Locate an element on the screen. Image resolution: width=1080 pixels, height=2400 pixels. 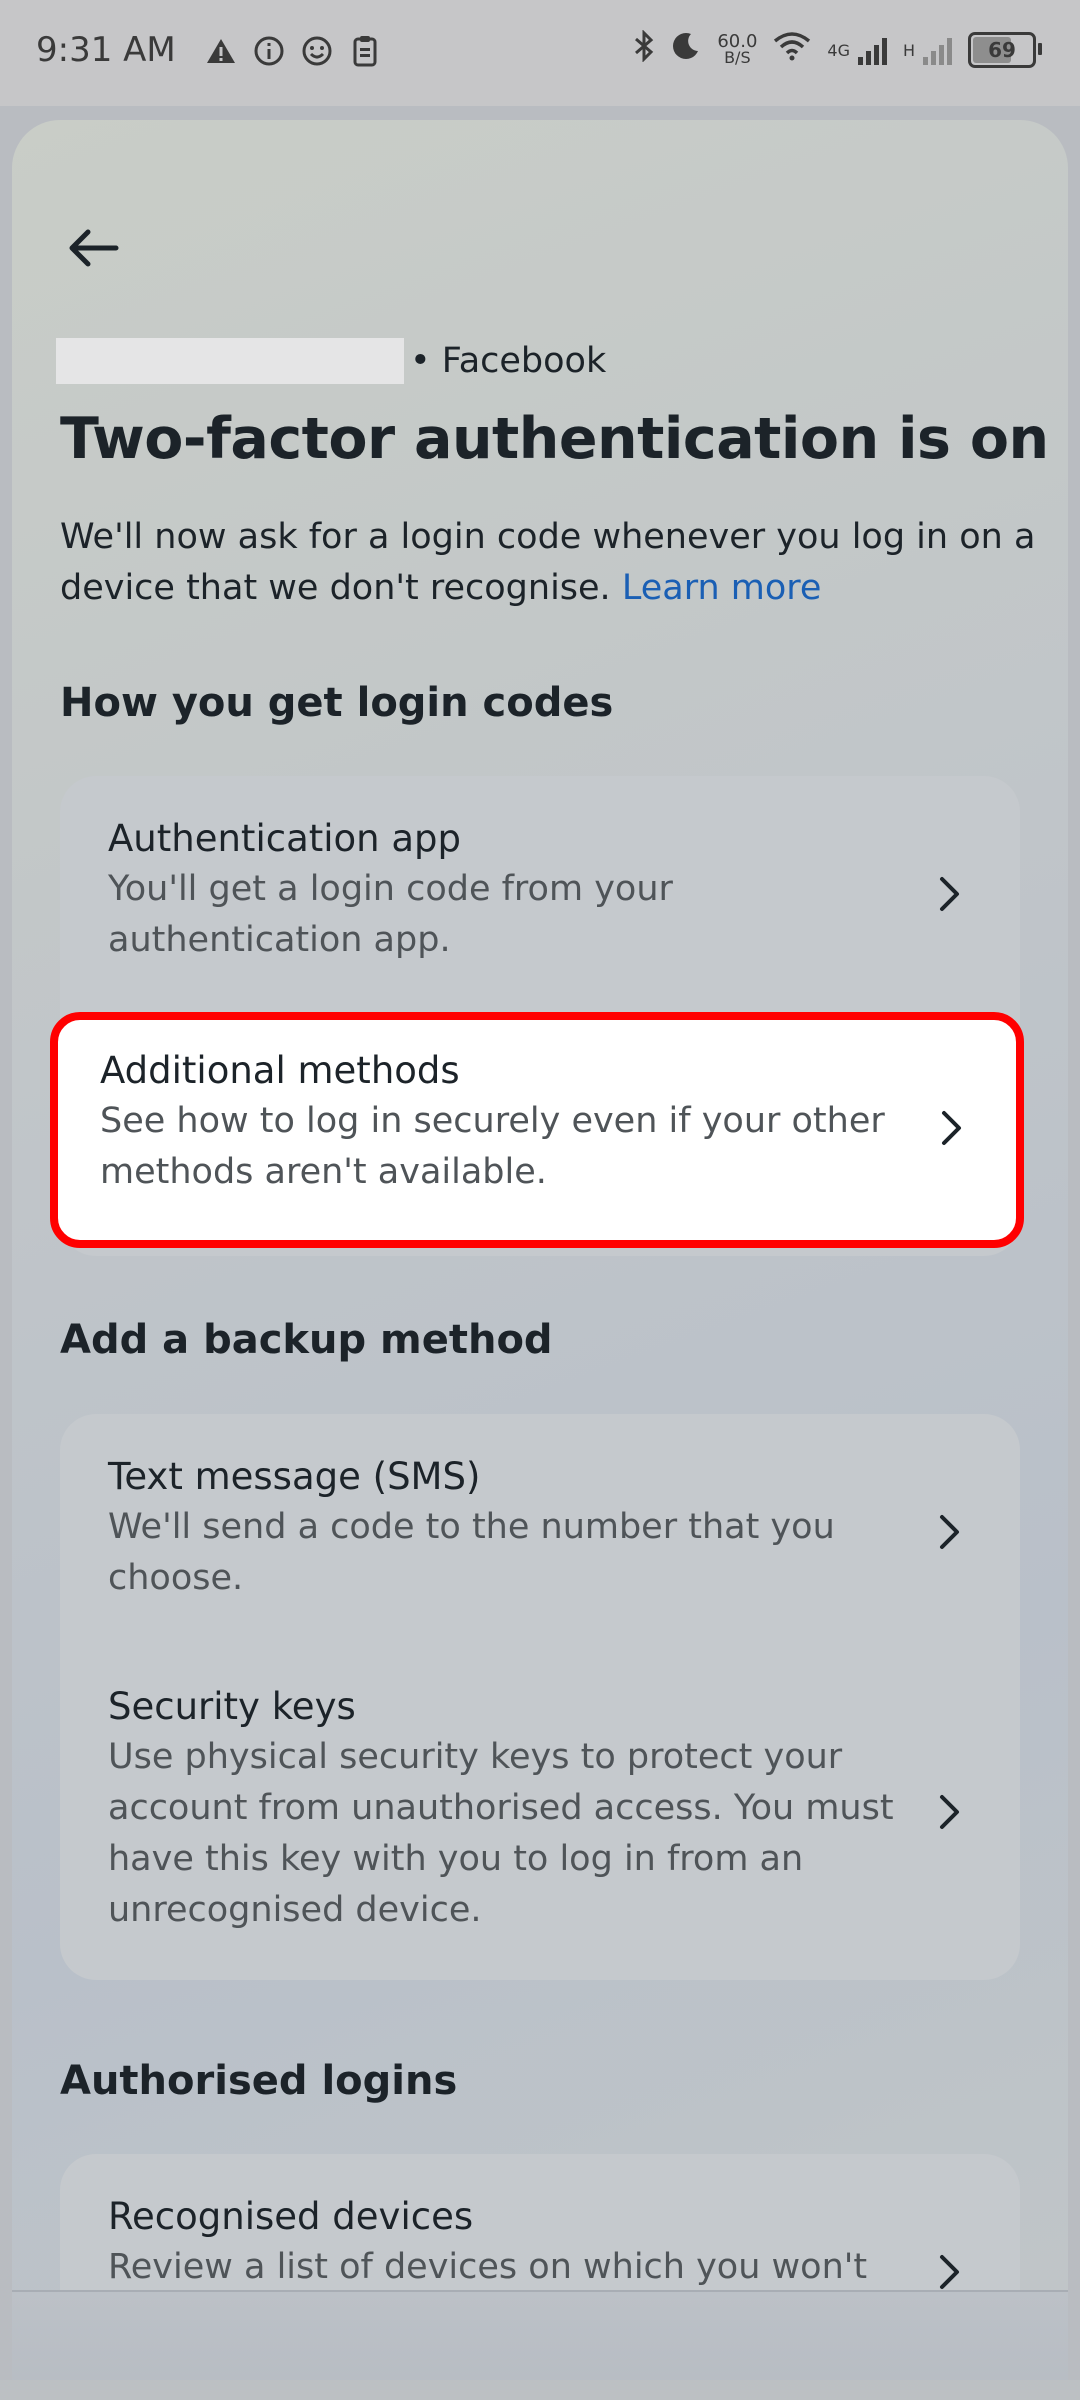
status-bar: 9:31 AM 60.0 B/S 4G H 69 is located at coordinates (540, 53).